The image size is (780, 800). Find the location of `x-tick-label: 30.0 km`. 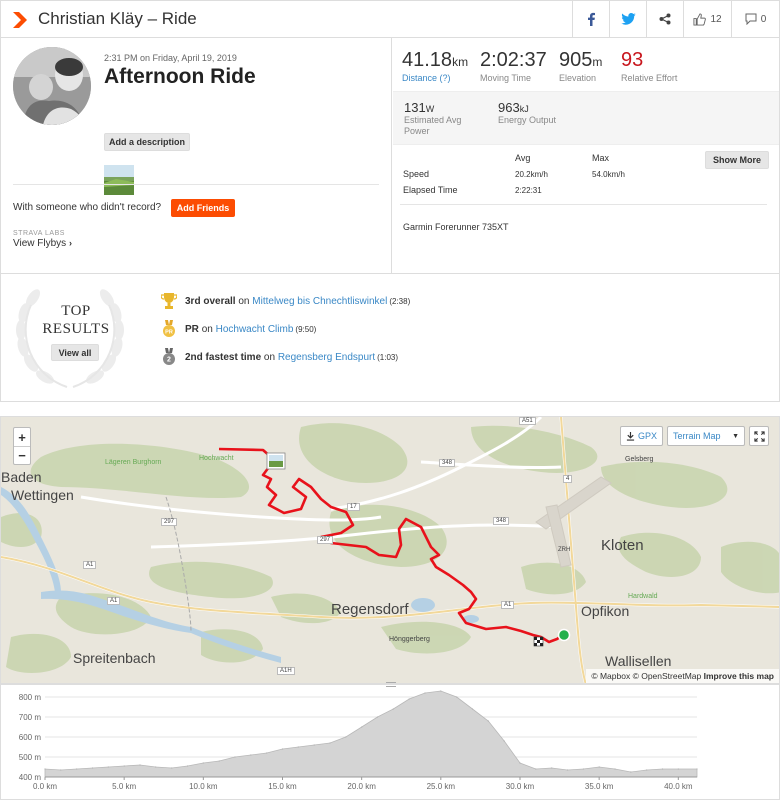

x-tick-label: 30.0 km is located at coordinates (520, 786).